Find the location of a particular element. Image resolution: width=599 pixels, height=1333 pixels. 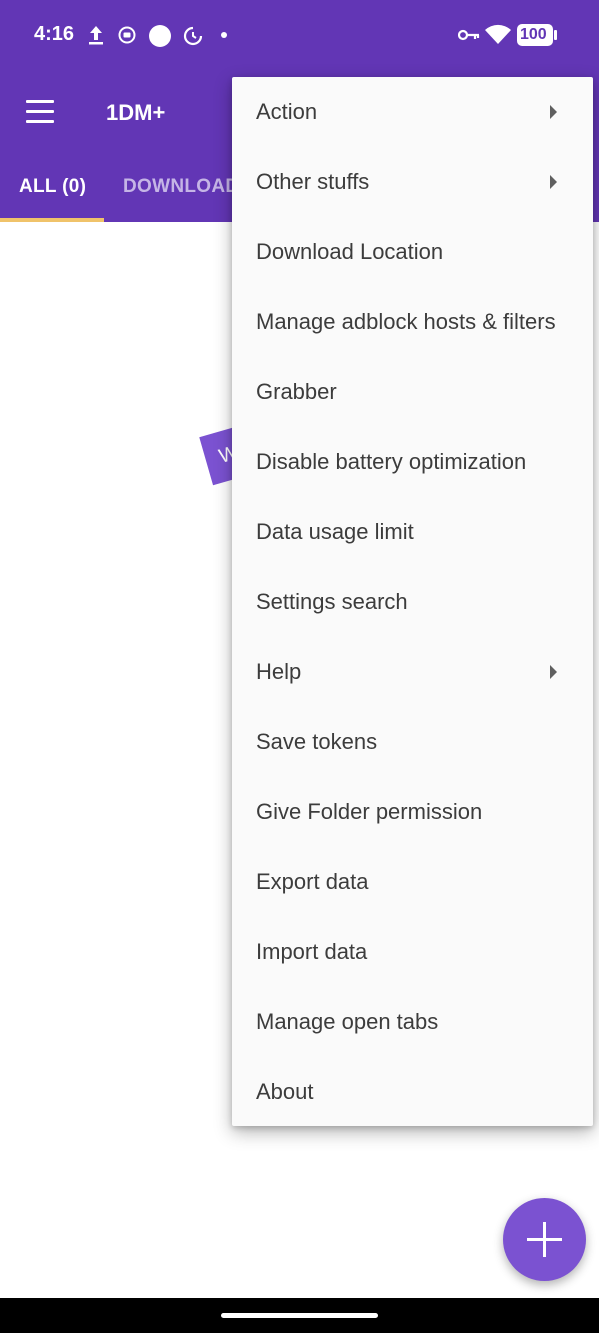

home-gesture-handle is located at coordinates (299, 1315).